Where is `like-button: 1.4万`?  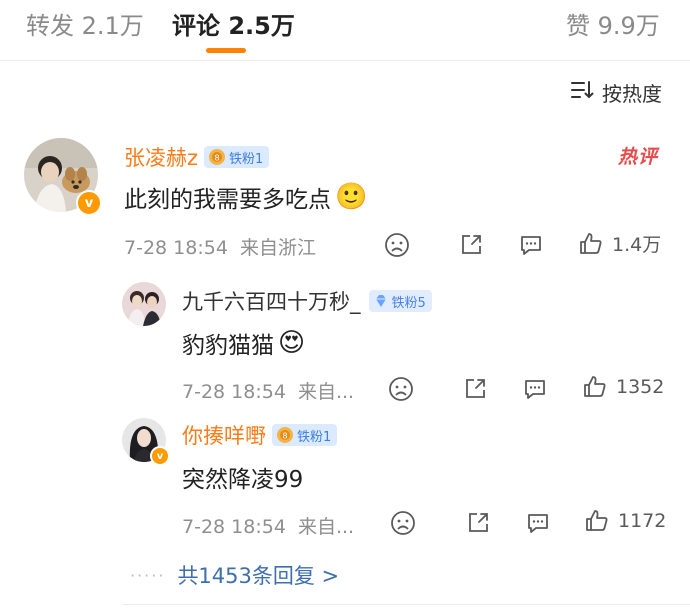
like-button: 1.4万 is located at coordinates (619, 243).